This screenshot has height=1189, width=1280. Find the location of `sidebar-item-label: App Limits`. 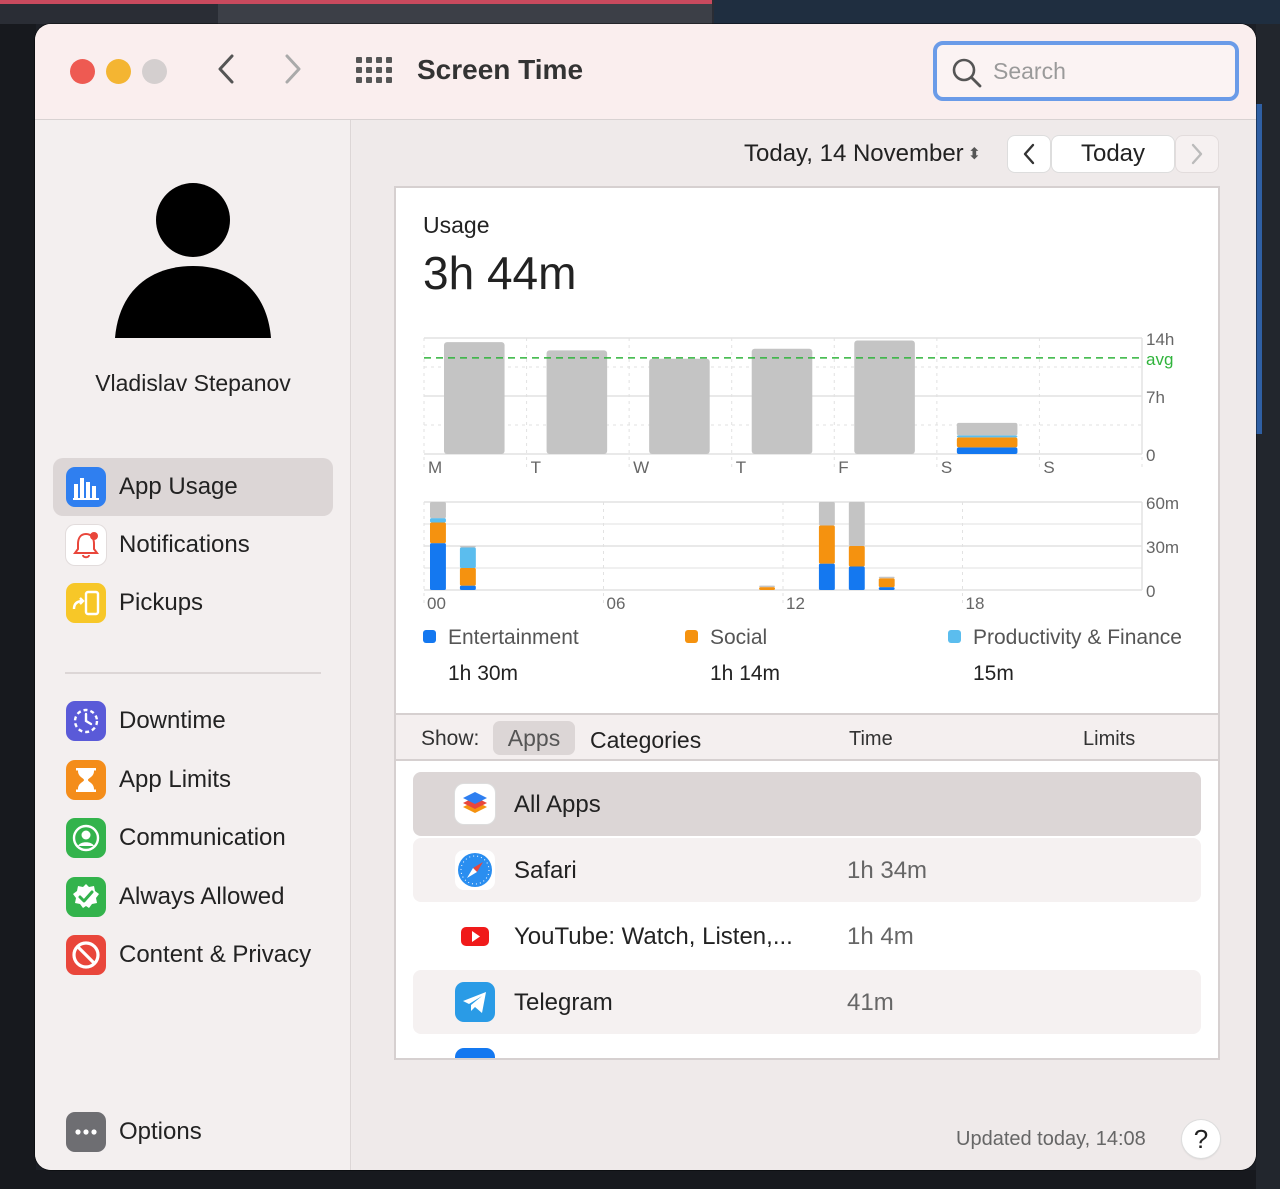

sidebar-item-label: App Limits is located at coordinates (175, 779).